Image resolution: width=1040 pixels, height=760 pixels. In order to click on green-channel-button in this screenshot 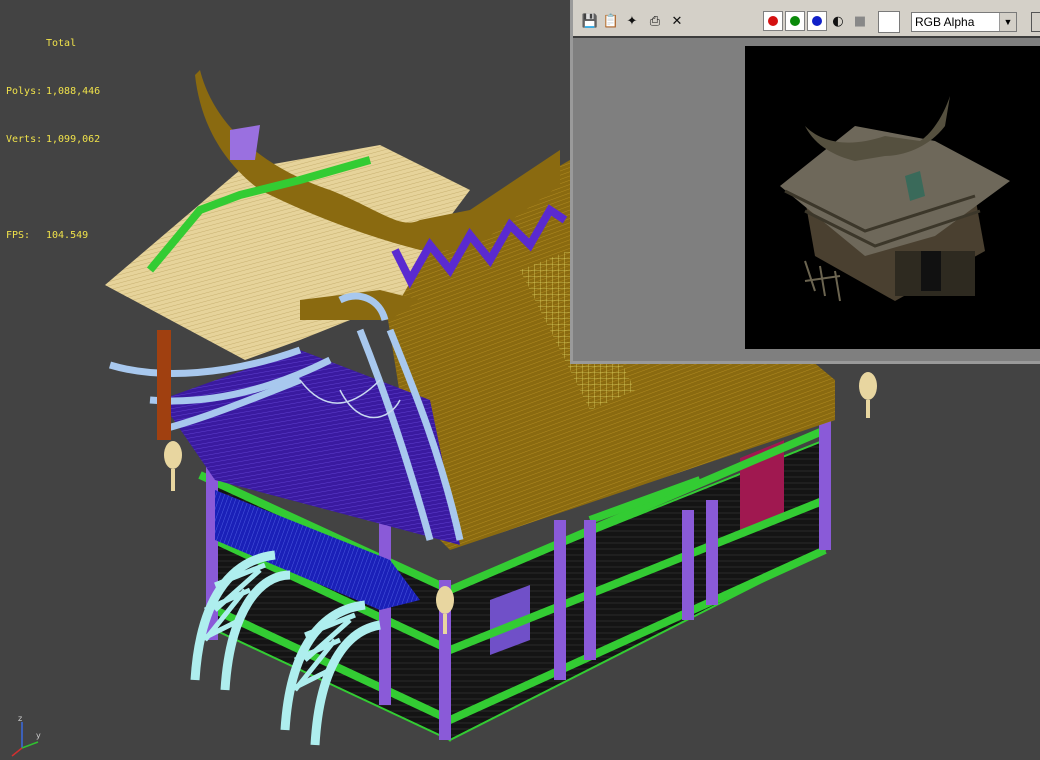, I will do `click(795, 21)`.